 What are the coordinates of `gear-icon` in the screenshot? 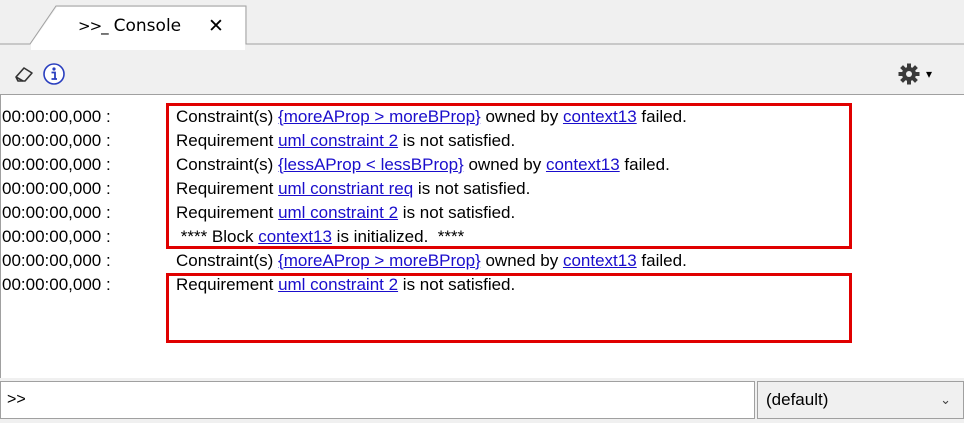 It's located at (909, 74).